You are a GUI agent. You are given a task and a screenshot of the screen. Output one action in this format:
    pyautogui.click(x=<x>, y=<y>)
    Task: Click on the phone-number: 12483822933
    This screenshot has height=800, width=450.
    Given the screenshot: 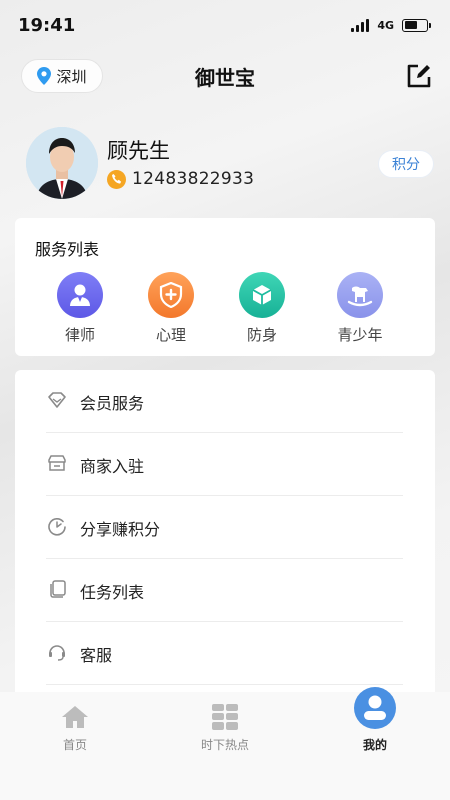 What is the action you would take?
    pyautogui.click(x=193, y=179)
    